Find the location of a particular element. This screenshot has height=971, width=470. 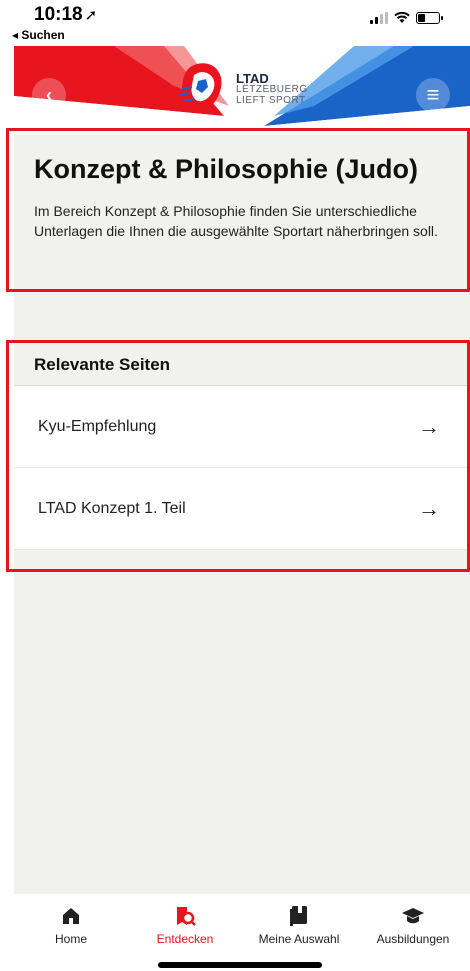

tab-label: Entdecken is located at coordinates (185, 939).